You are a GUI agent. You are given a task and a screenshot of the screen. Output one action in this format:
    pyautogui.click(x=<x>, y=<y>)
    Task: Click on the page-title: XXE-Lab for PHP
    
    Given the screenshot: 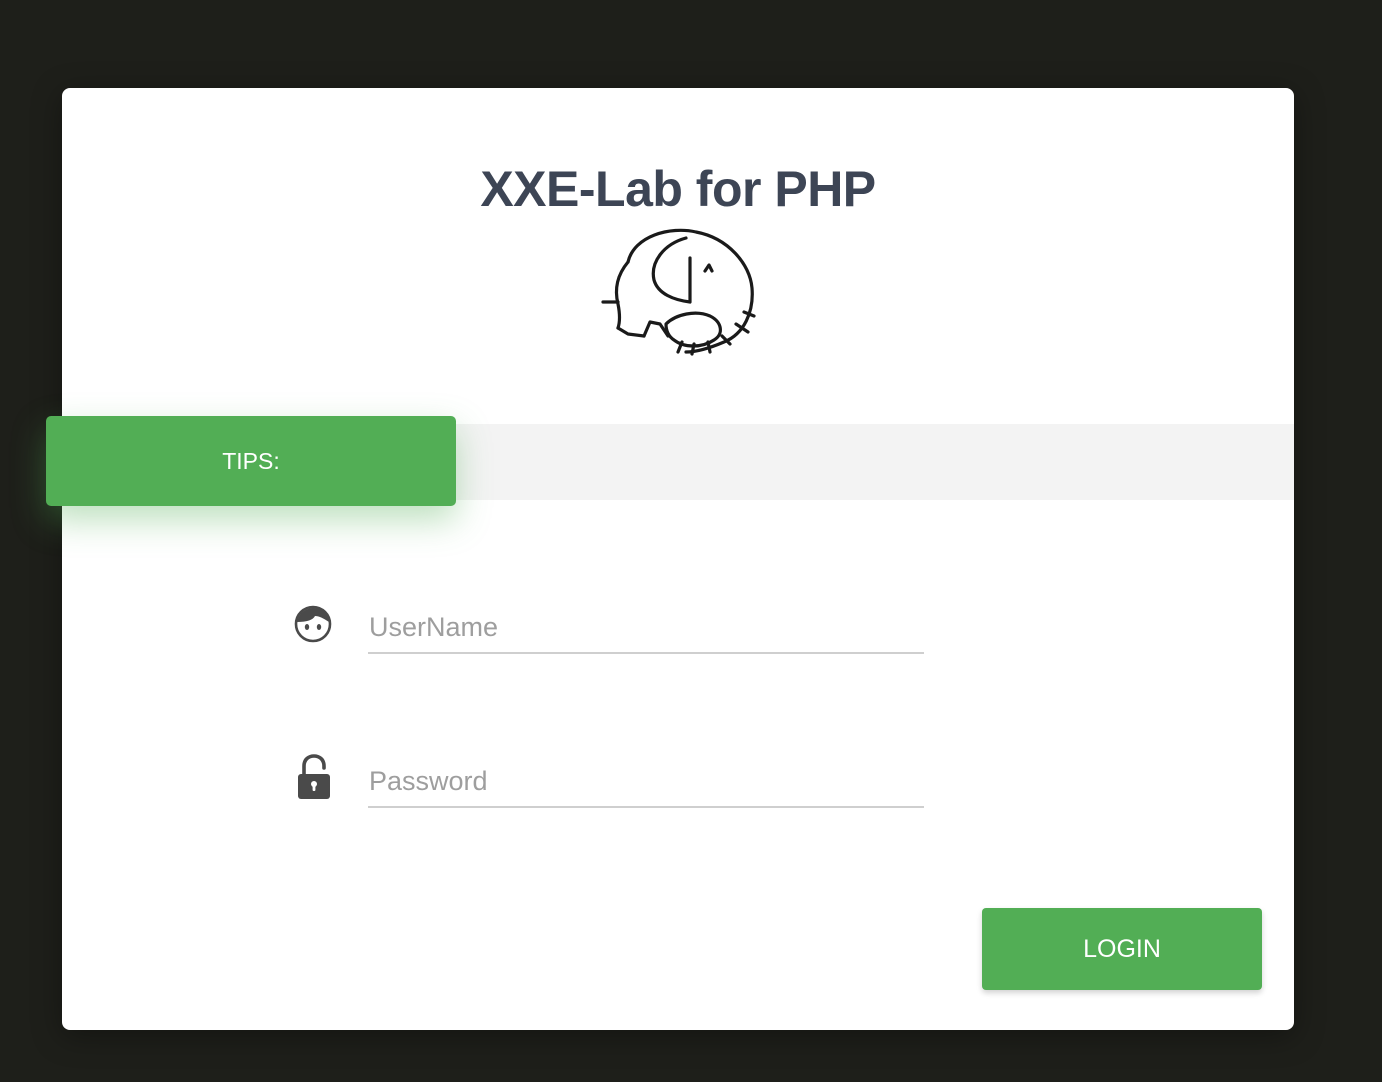 What is the action you would take?
    pyautogui.click(x=678, y=189)
    